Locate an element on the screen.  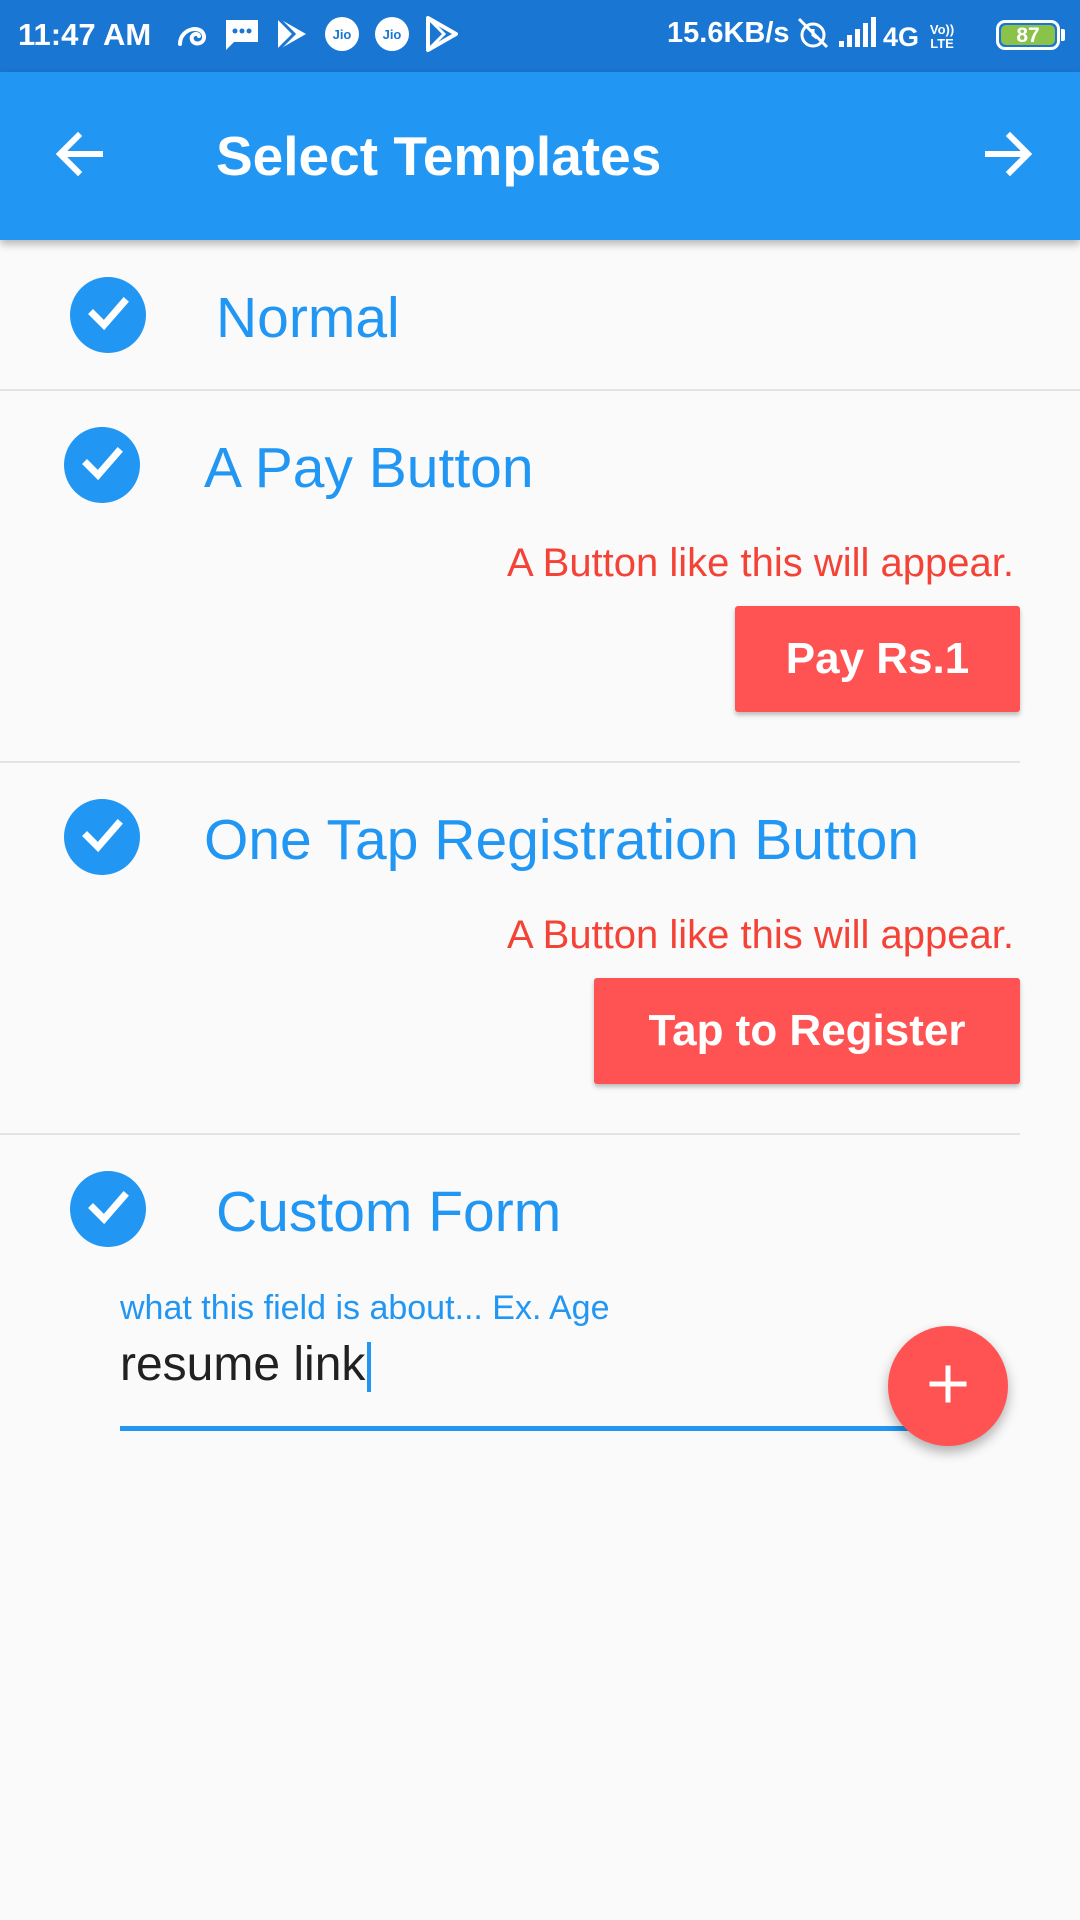
app-bar: Select Templates is located at coordinates (540, 156).